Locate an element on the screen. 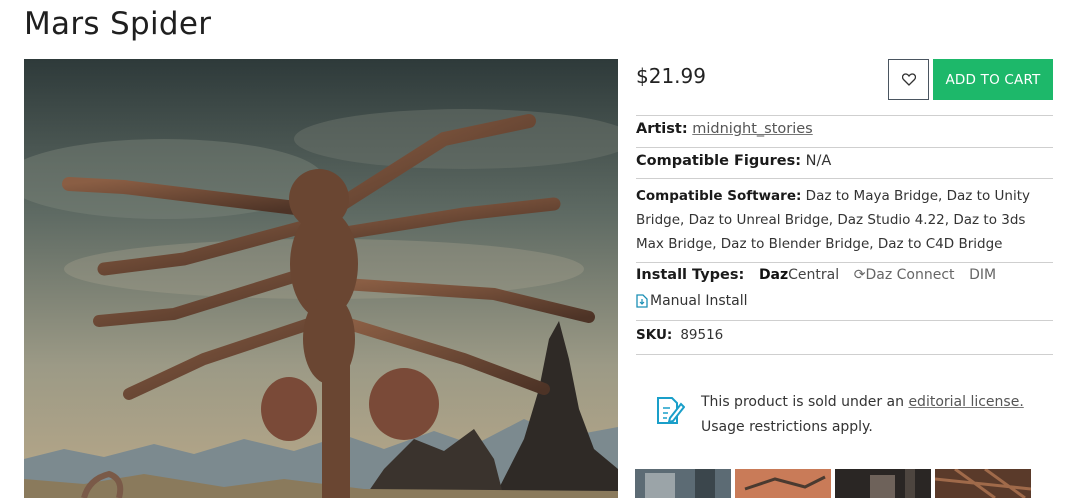 This screenshot has height=498, width=1073. manual-install-badge: Manual Install is located at coordinates (691, 301).